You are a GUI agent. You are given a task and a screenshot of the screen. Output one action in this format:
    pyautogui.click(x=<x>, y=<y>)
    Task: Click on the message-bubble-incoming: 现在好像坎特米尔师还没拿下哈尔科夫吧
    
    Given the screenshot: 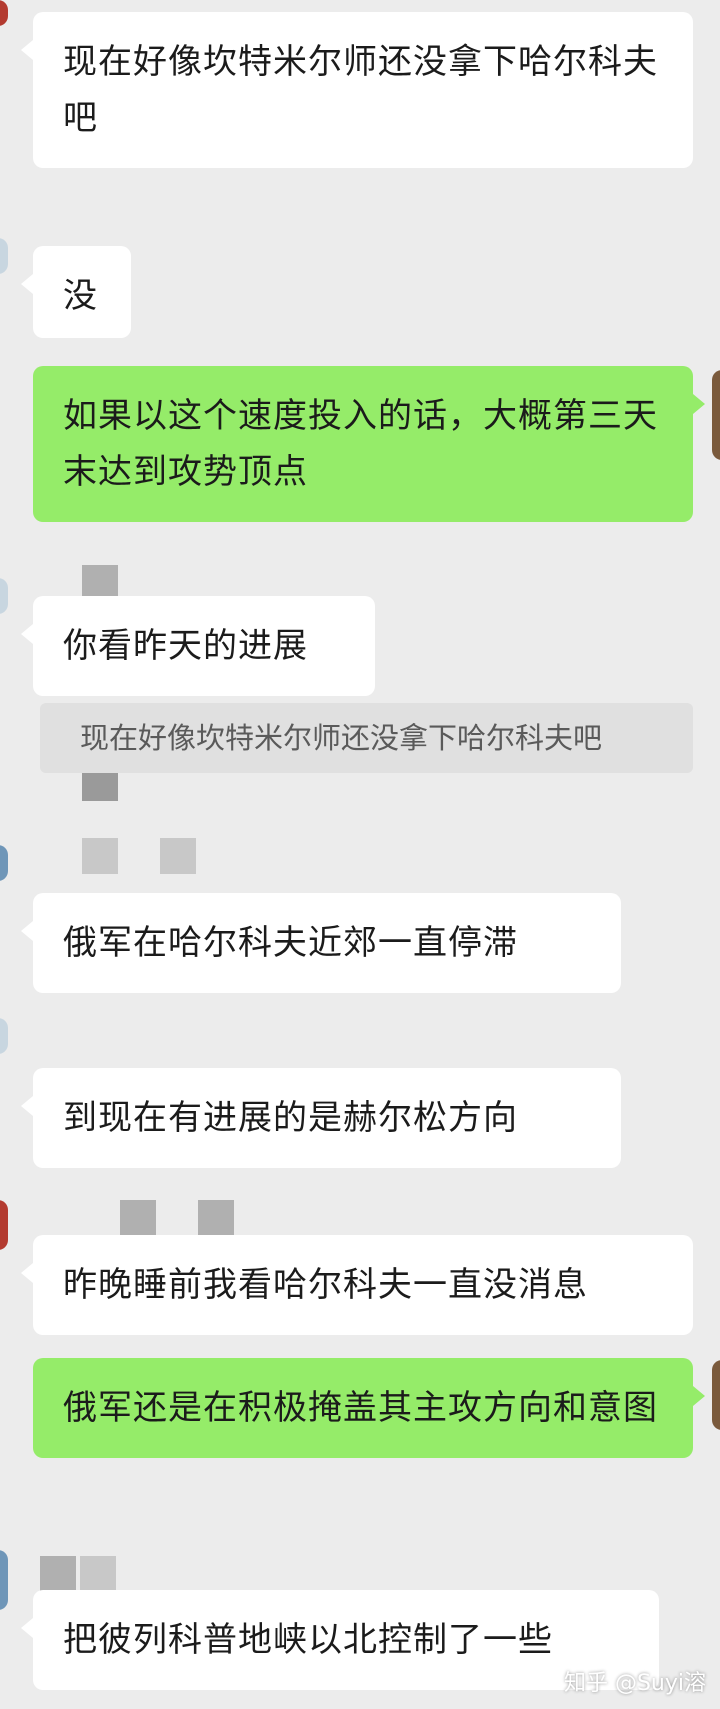 What is the action you would take?
    pyautogui.click(x=357, y=90)
    